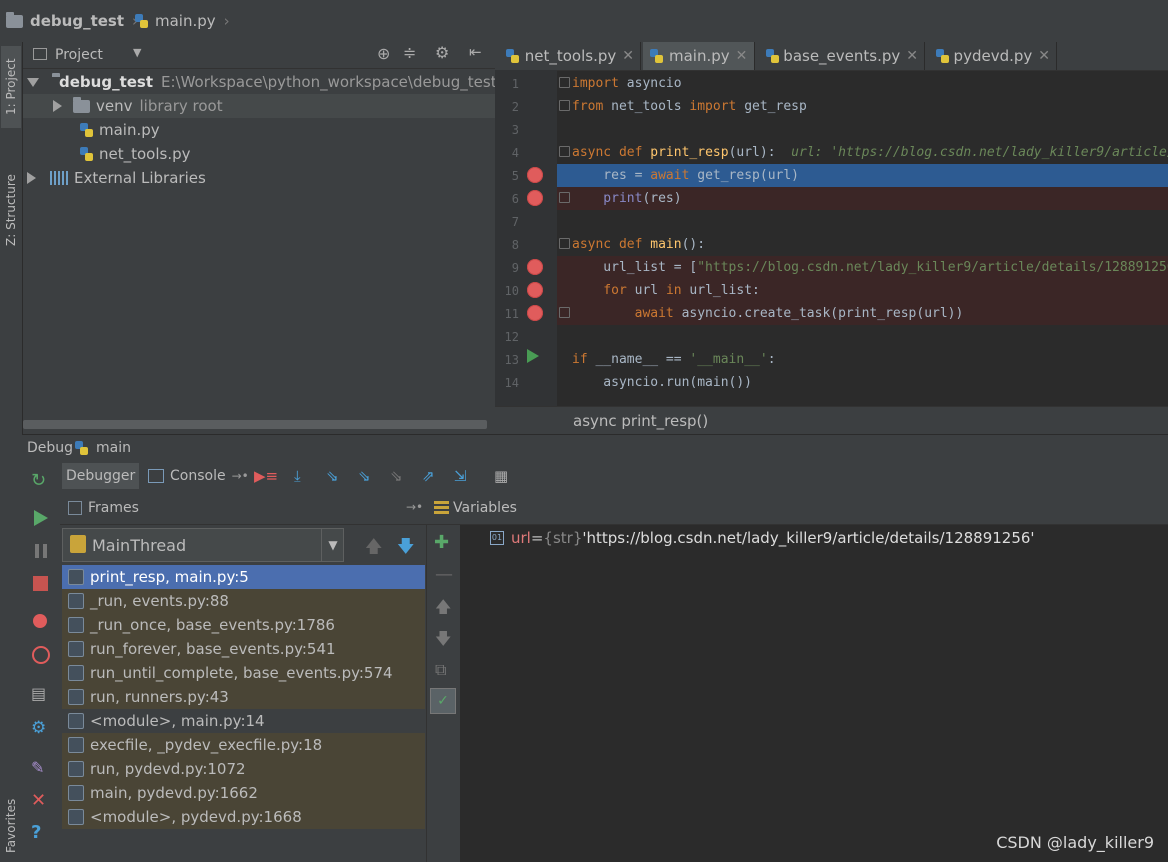  What do you see at coordinates (243, 769) in the screenshot?
I see `frame-row: run, pydevd.py:1072` at bounding box center [243, 769].